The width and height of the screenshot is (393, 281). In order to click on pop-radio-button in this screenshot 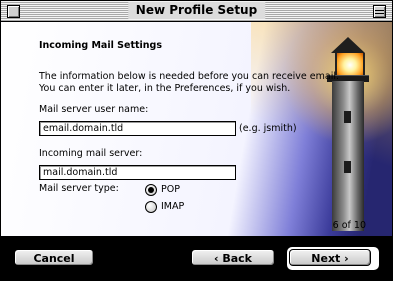, I will do `click(151, 190)`.